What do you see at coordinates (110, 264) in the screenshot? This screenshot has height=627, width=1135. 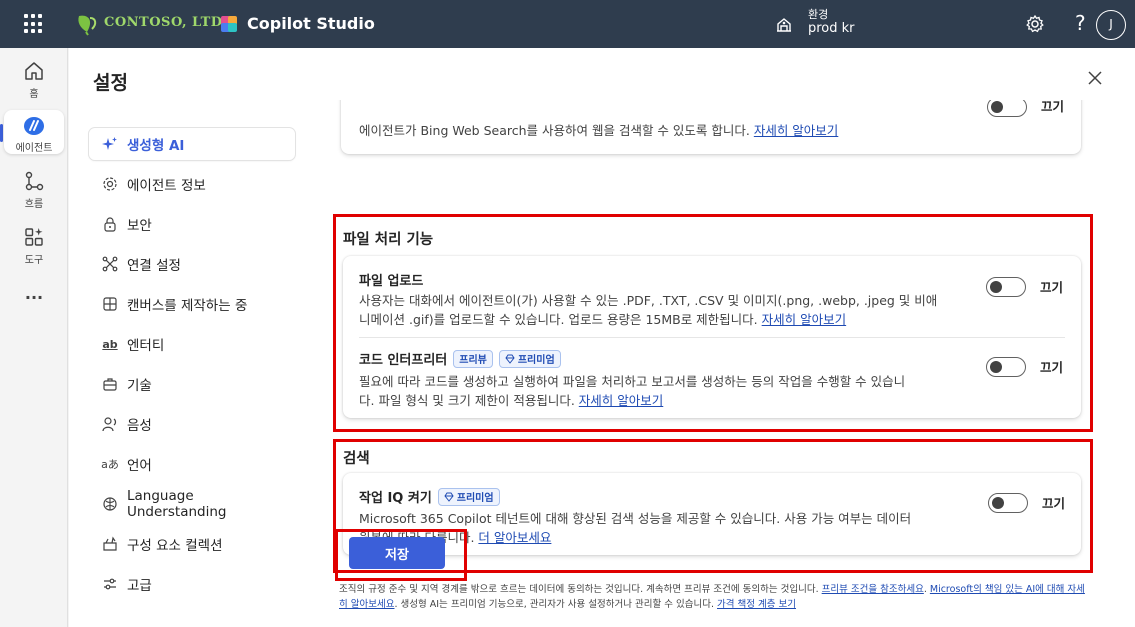 I see `connection-icon` at bounding box center [110, 264].